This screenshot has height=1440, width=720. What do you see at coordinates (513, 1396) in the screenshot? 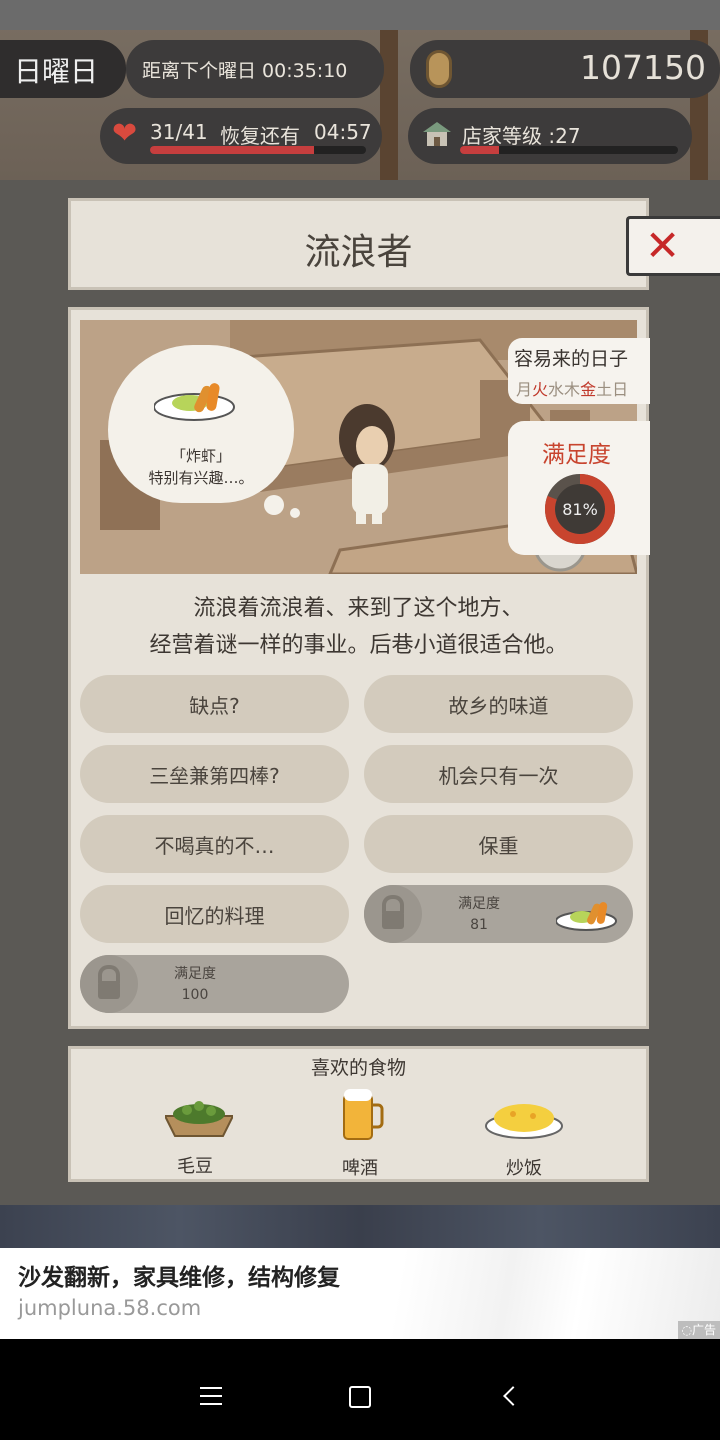
I see `back-icon` at bounding box center [513, 1396].